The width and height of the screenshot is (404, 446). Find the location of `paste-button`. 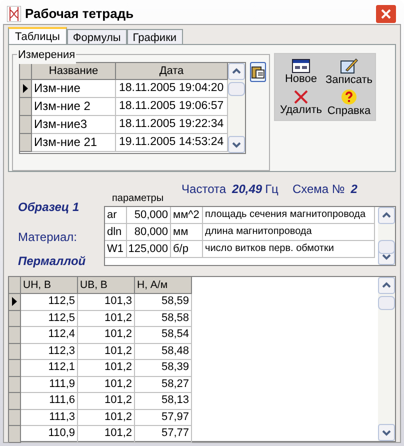

paste-button is located at coordinates (258, 72).